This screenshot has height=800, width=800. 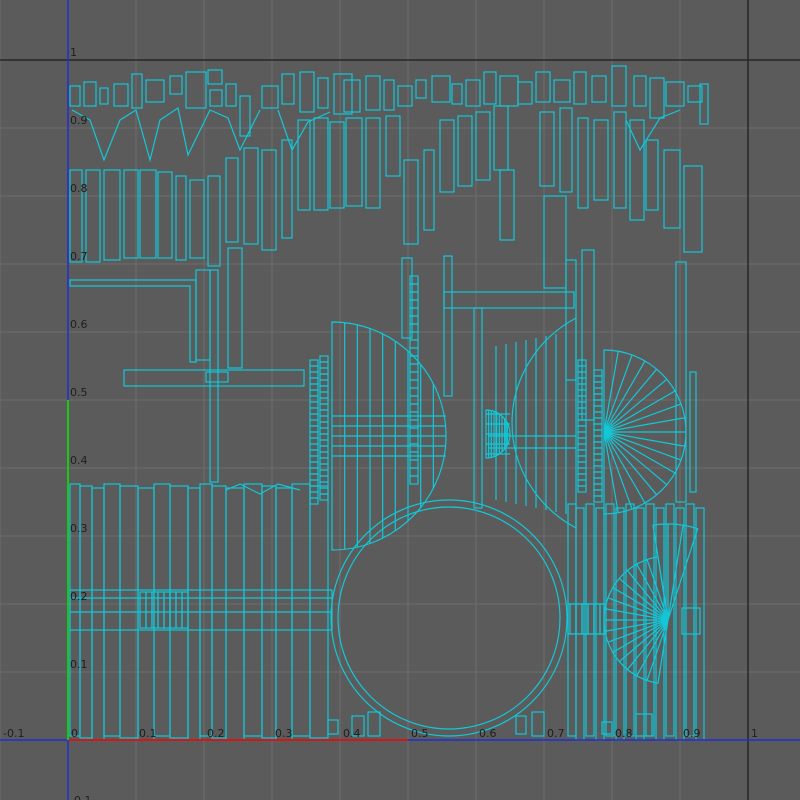 I want to click on v-tick-label: 0.5, so click(x=79, y=392).